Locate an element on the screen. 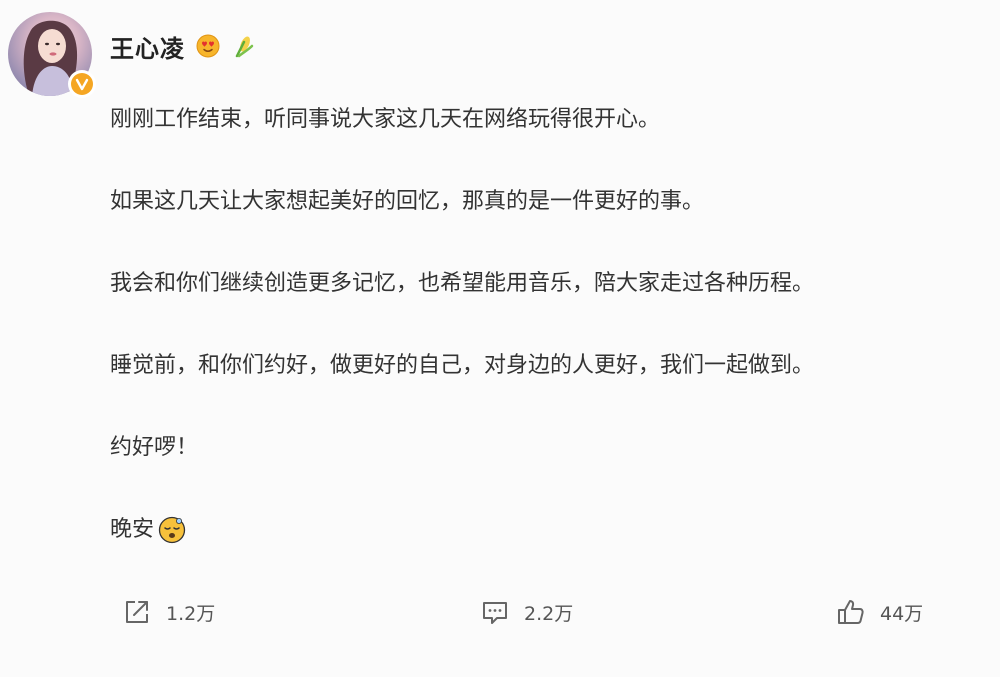 This screenshot has height=677, width=1000. share-button: 1.2万 is located at coordinates (168, 612).